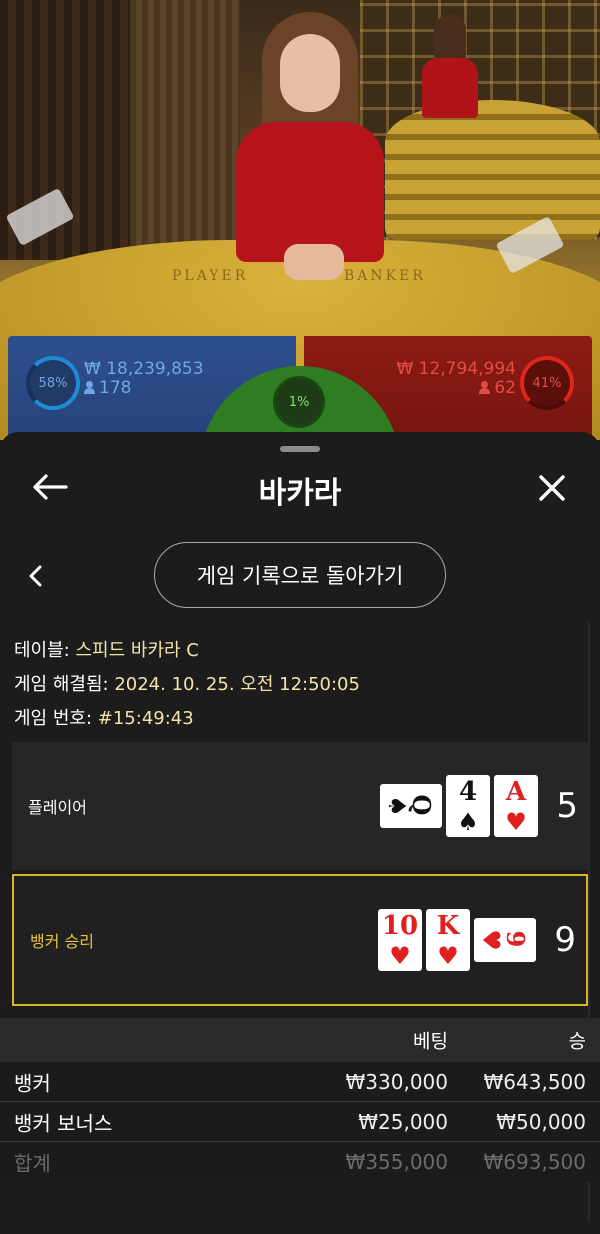 The image size is (600, 1234). I want to click on game-number-label: 게임 번호:, so click(53, 718).